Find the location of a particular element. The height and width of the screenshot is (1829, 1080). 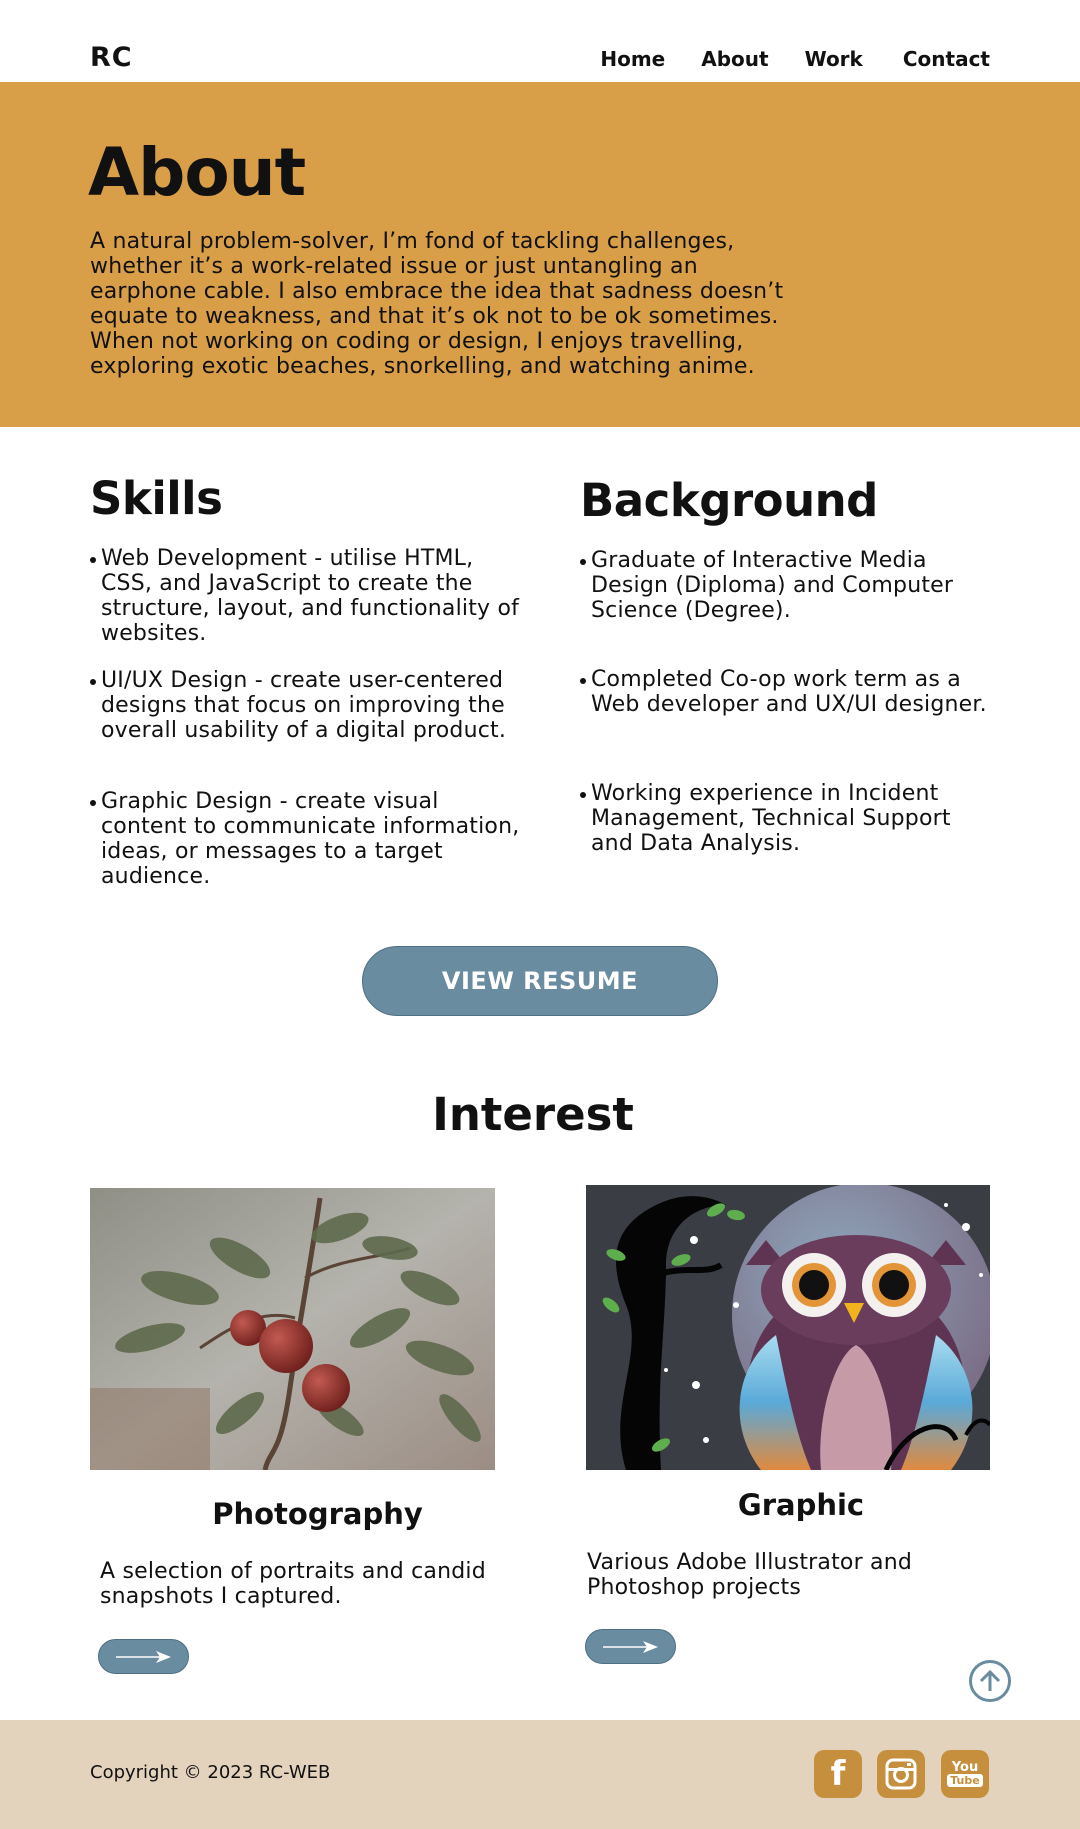

nav-work-link: Work is located at coordinates (834, 59).